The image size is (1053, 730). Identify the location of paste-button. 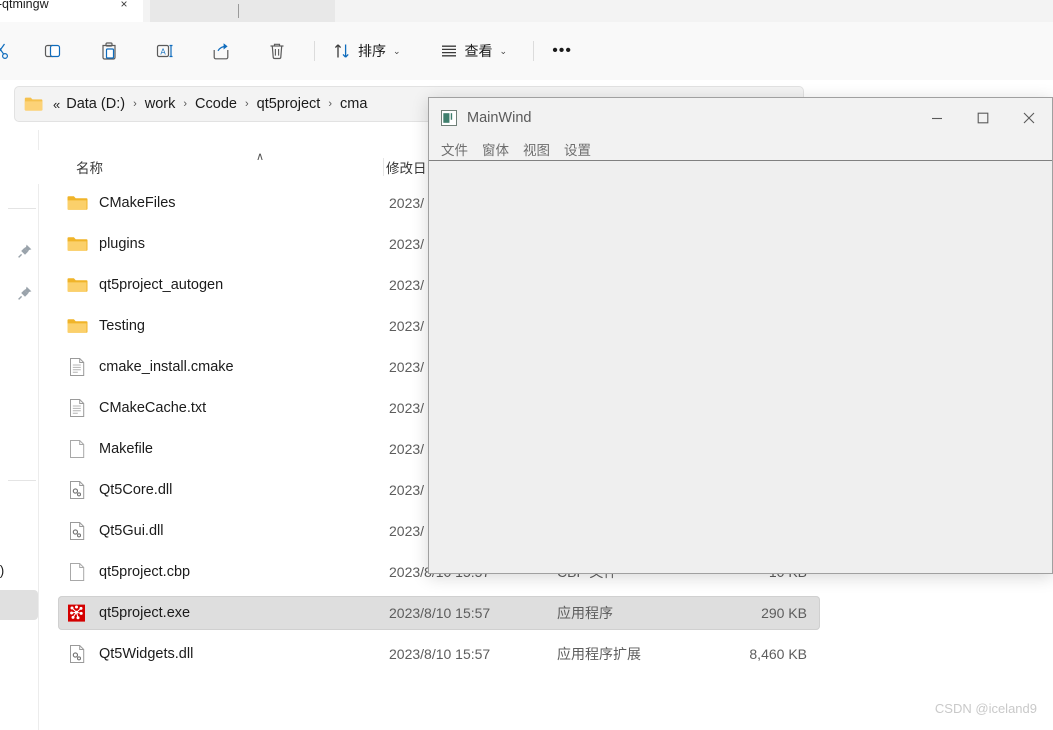
(109, 51).